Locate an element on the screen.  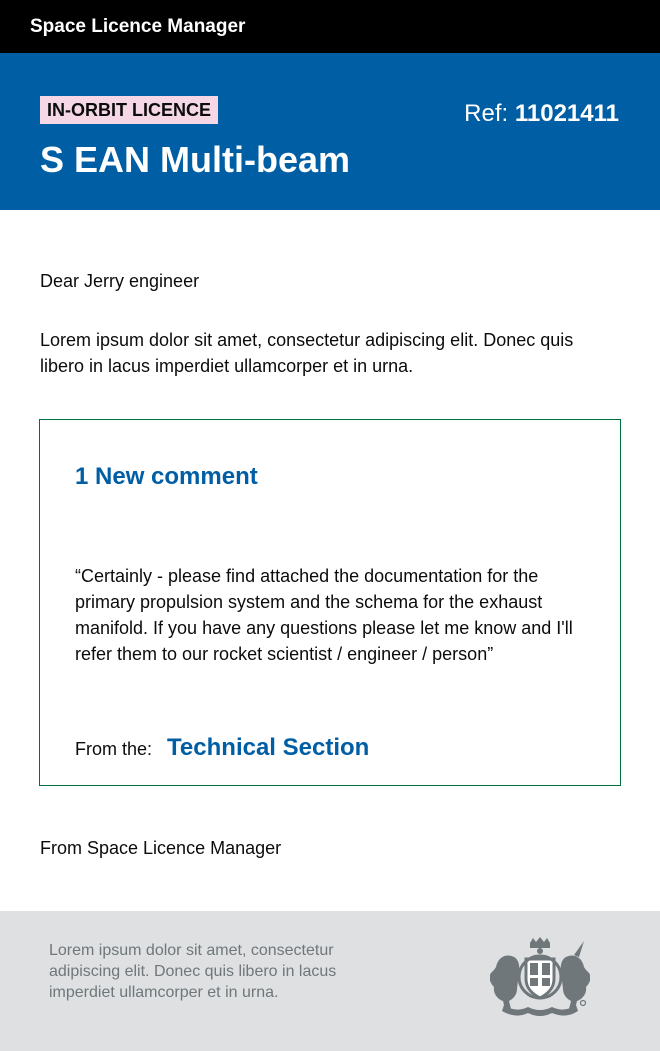
licence-title: S EAN Multi-beam is located at coordinates (195, 159).